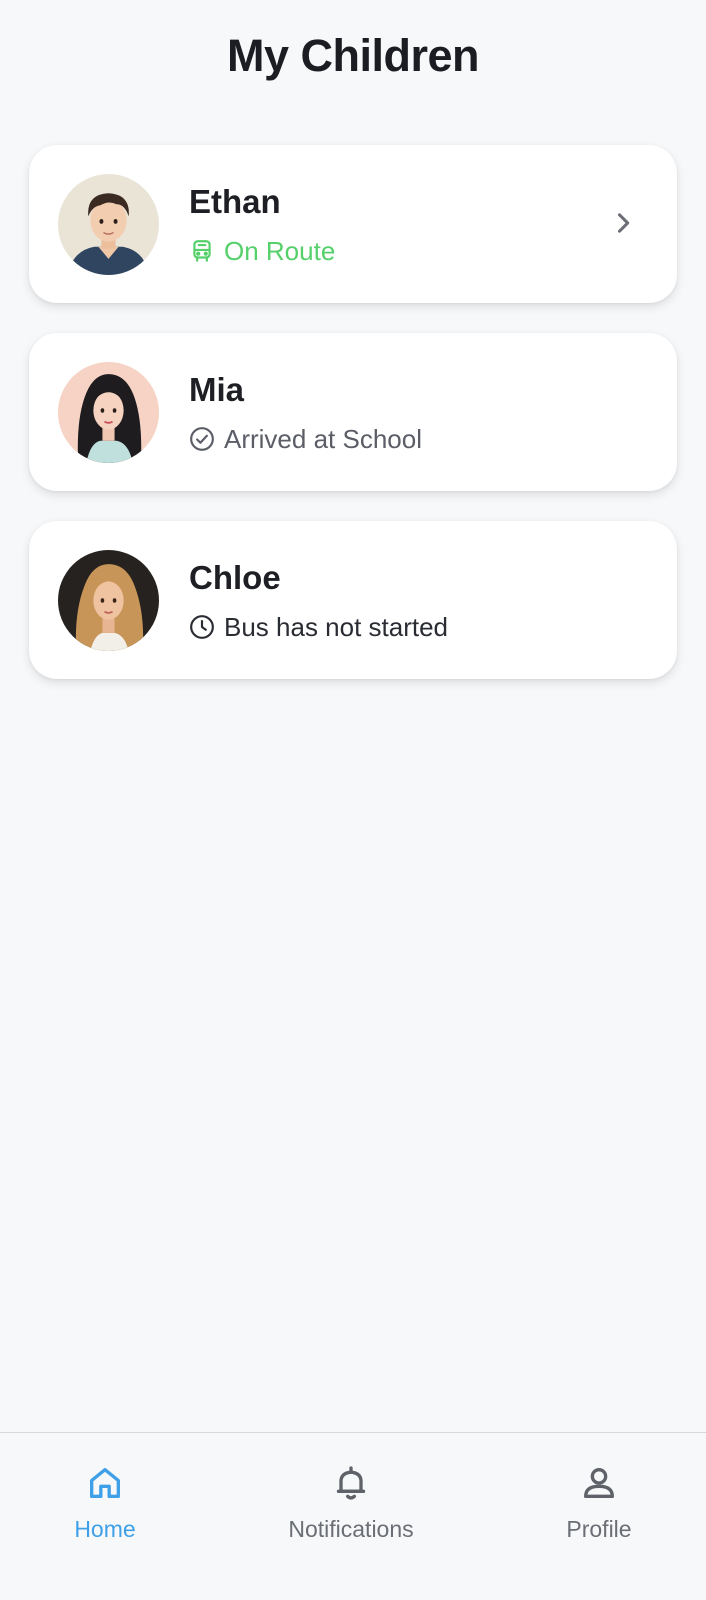 The image size is (706, 1600). What do you see at coordinates (217, 389) in the screenshot?
I see `child-name: Mia` at bounding box center [217, 389].